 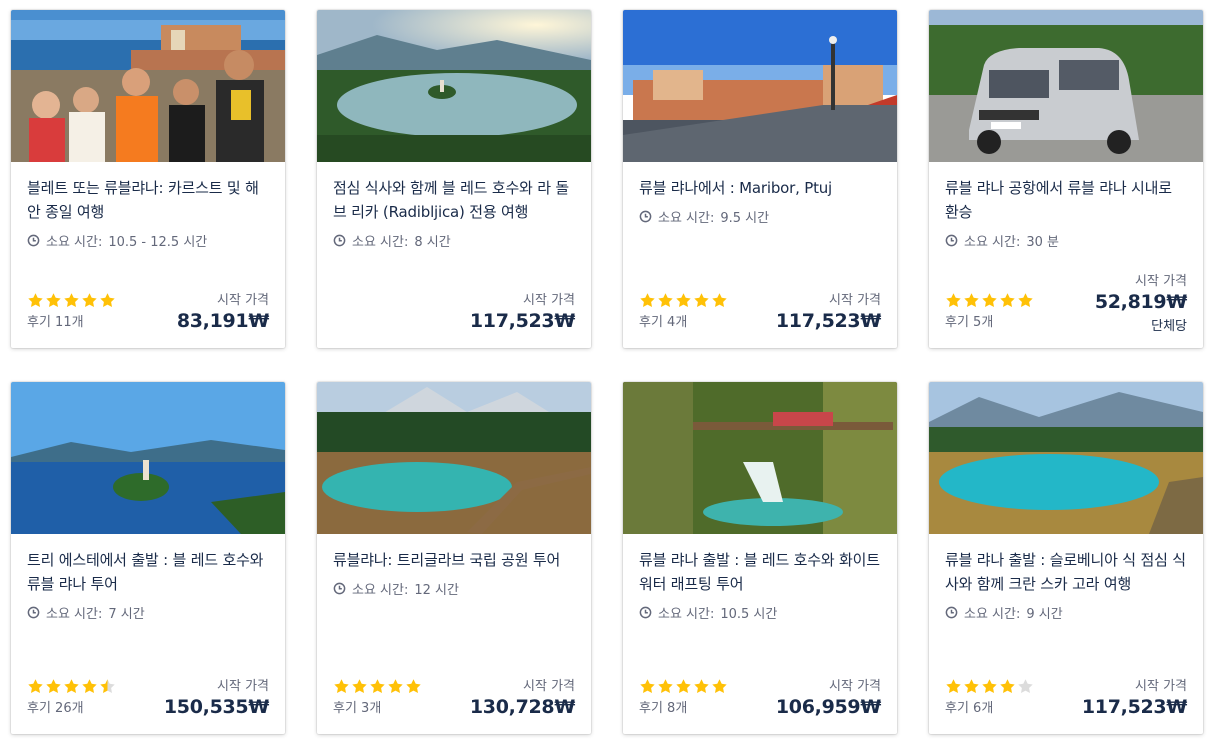 I want to click on review-count: 후기 11개, so click(x=55, y=322).